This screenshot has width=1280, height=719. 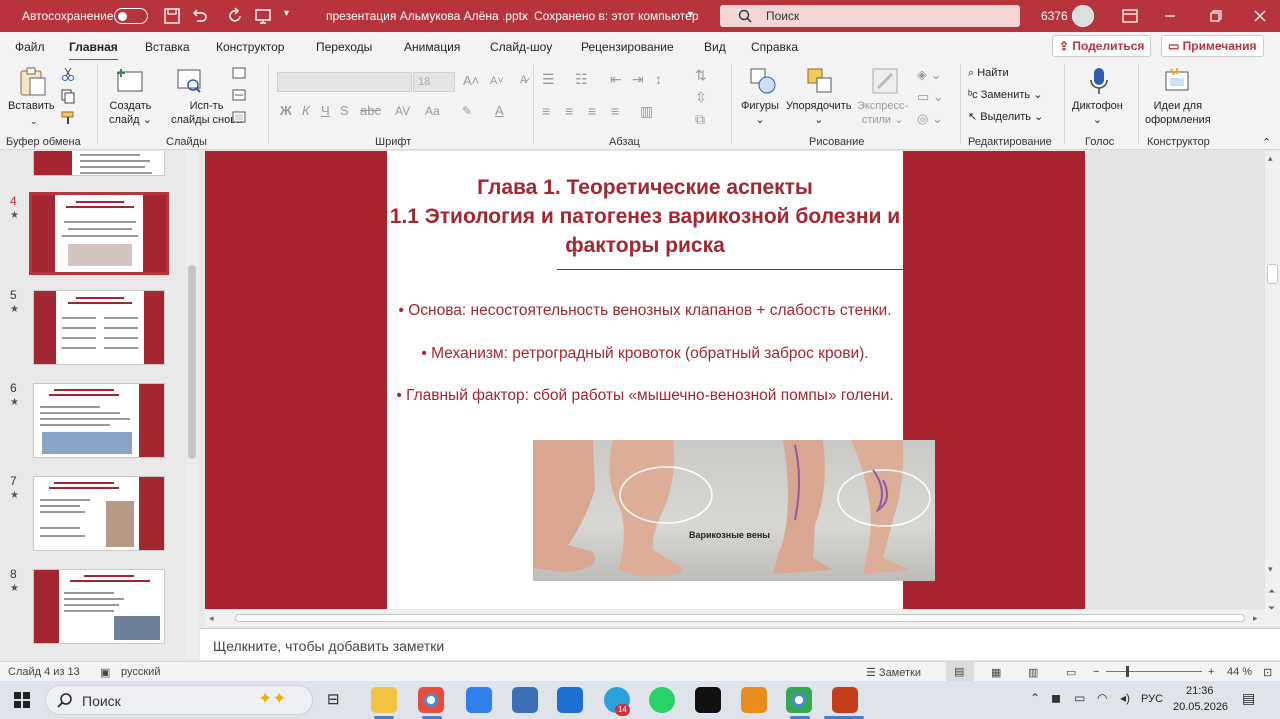 I want to click on replace-button: ᵇc Заменить ⌄, so click(x=1005, y=95).